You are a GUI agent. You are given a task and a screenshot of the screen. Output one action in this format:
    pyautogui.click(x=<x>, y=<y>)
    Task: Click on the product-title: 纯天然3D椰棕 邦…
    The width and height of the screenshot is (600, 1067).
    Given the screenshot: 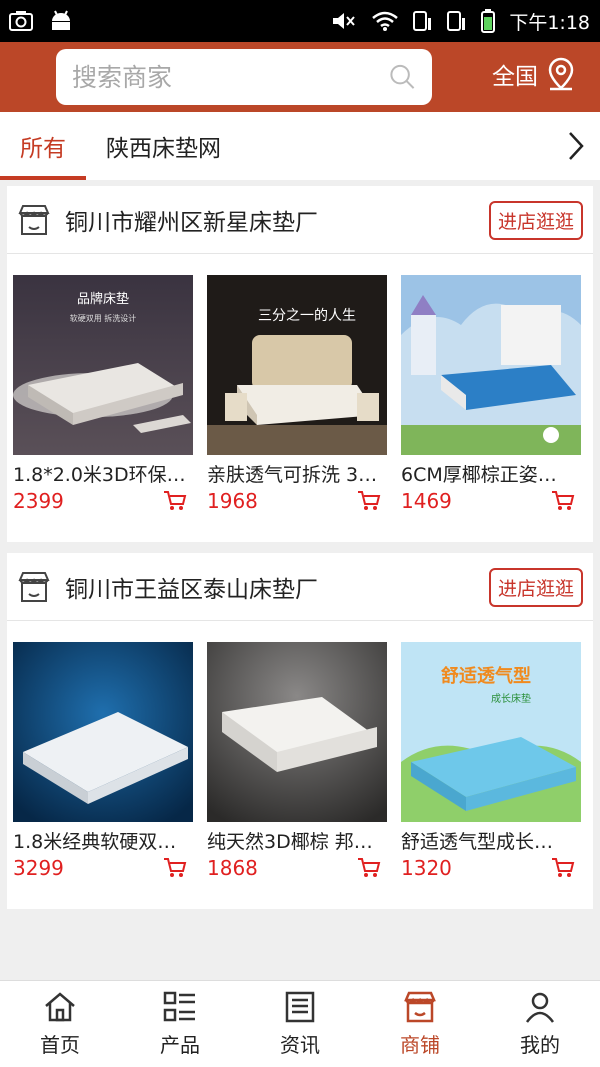 What is the action you would take?
    pyautogui.click(x=297, y=840)
    